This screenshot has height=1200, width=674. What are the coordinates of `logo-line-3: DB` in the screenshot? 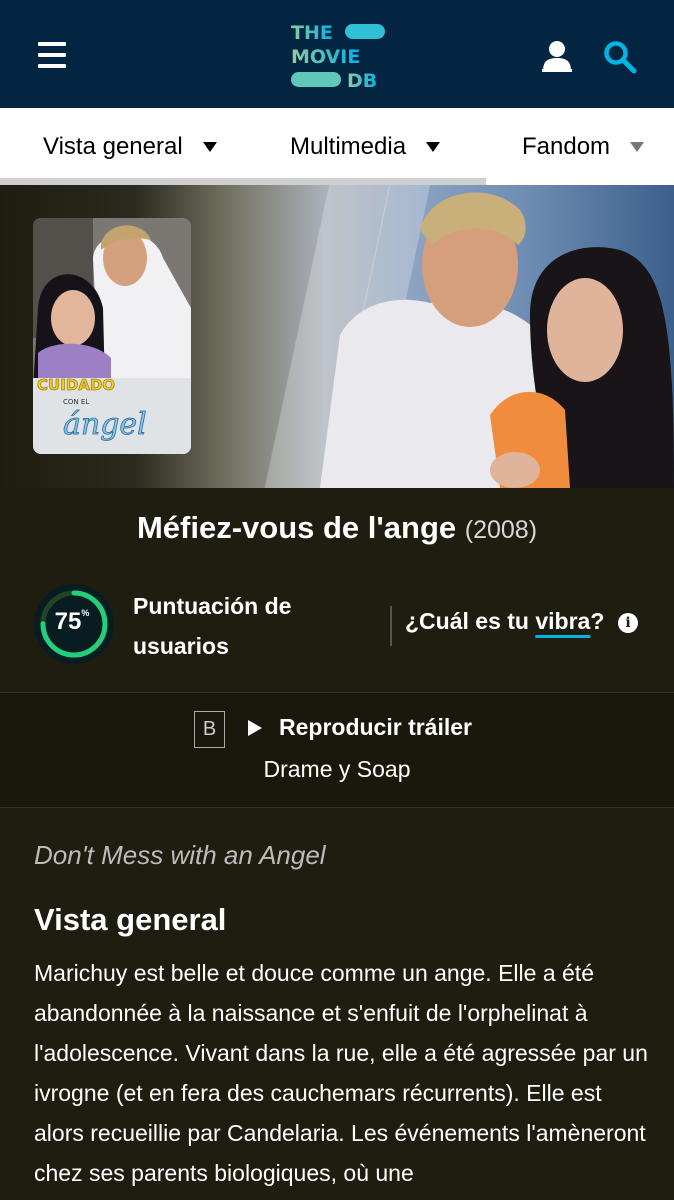 It's located at (362, 81).